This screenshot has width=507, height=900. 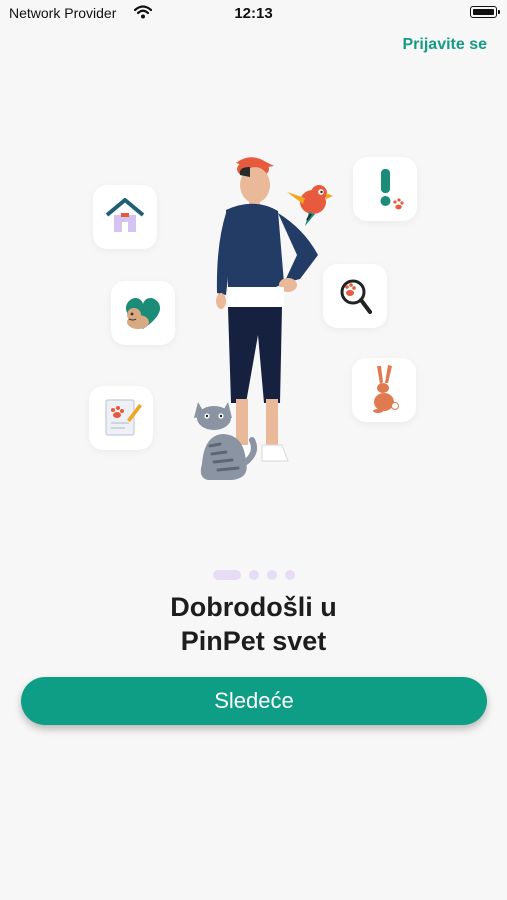 What do you see at coordinates (445, 45) in the screenshot?
I see `login-link: Prijavite se` at bounding box center [445, 45].